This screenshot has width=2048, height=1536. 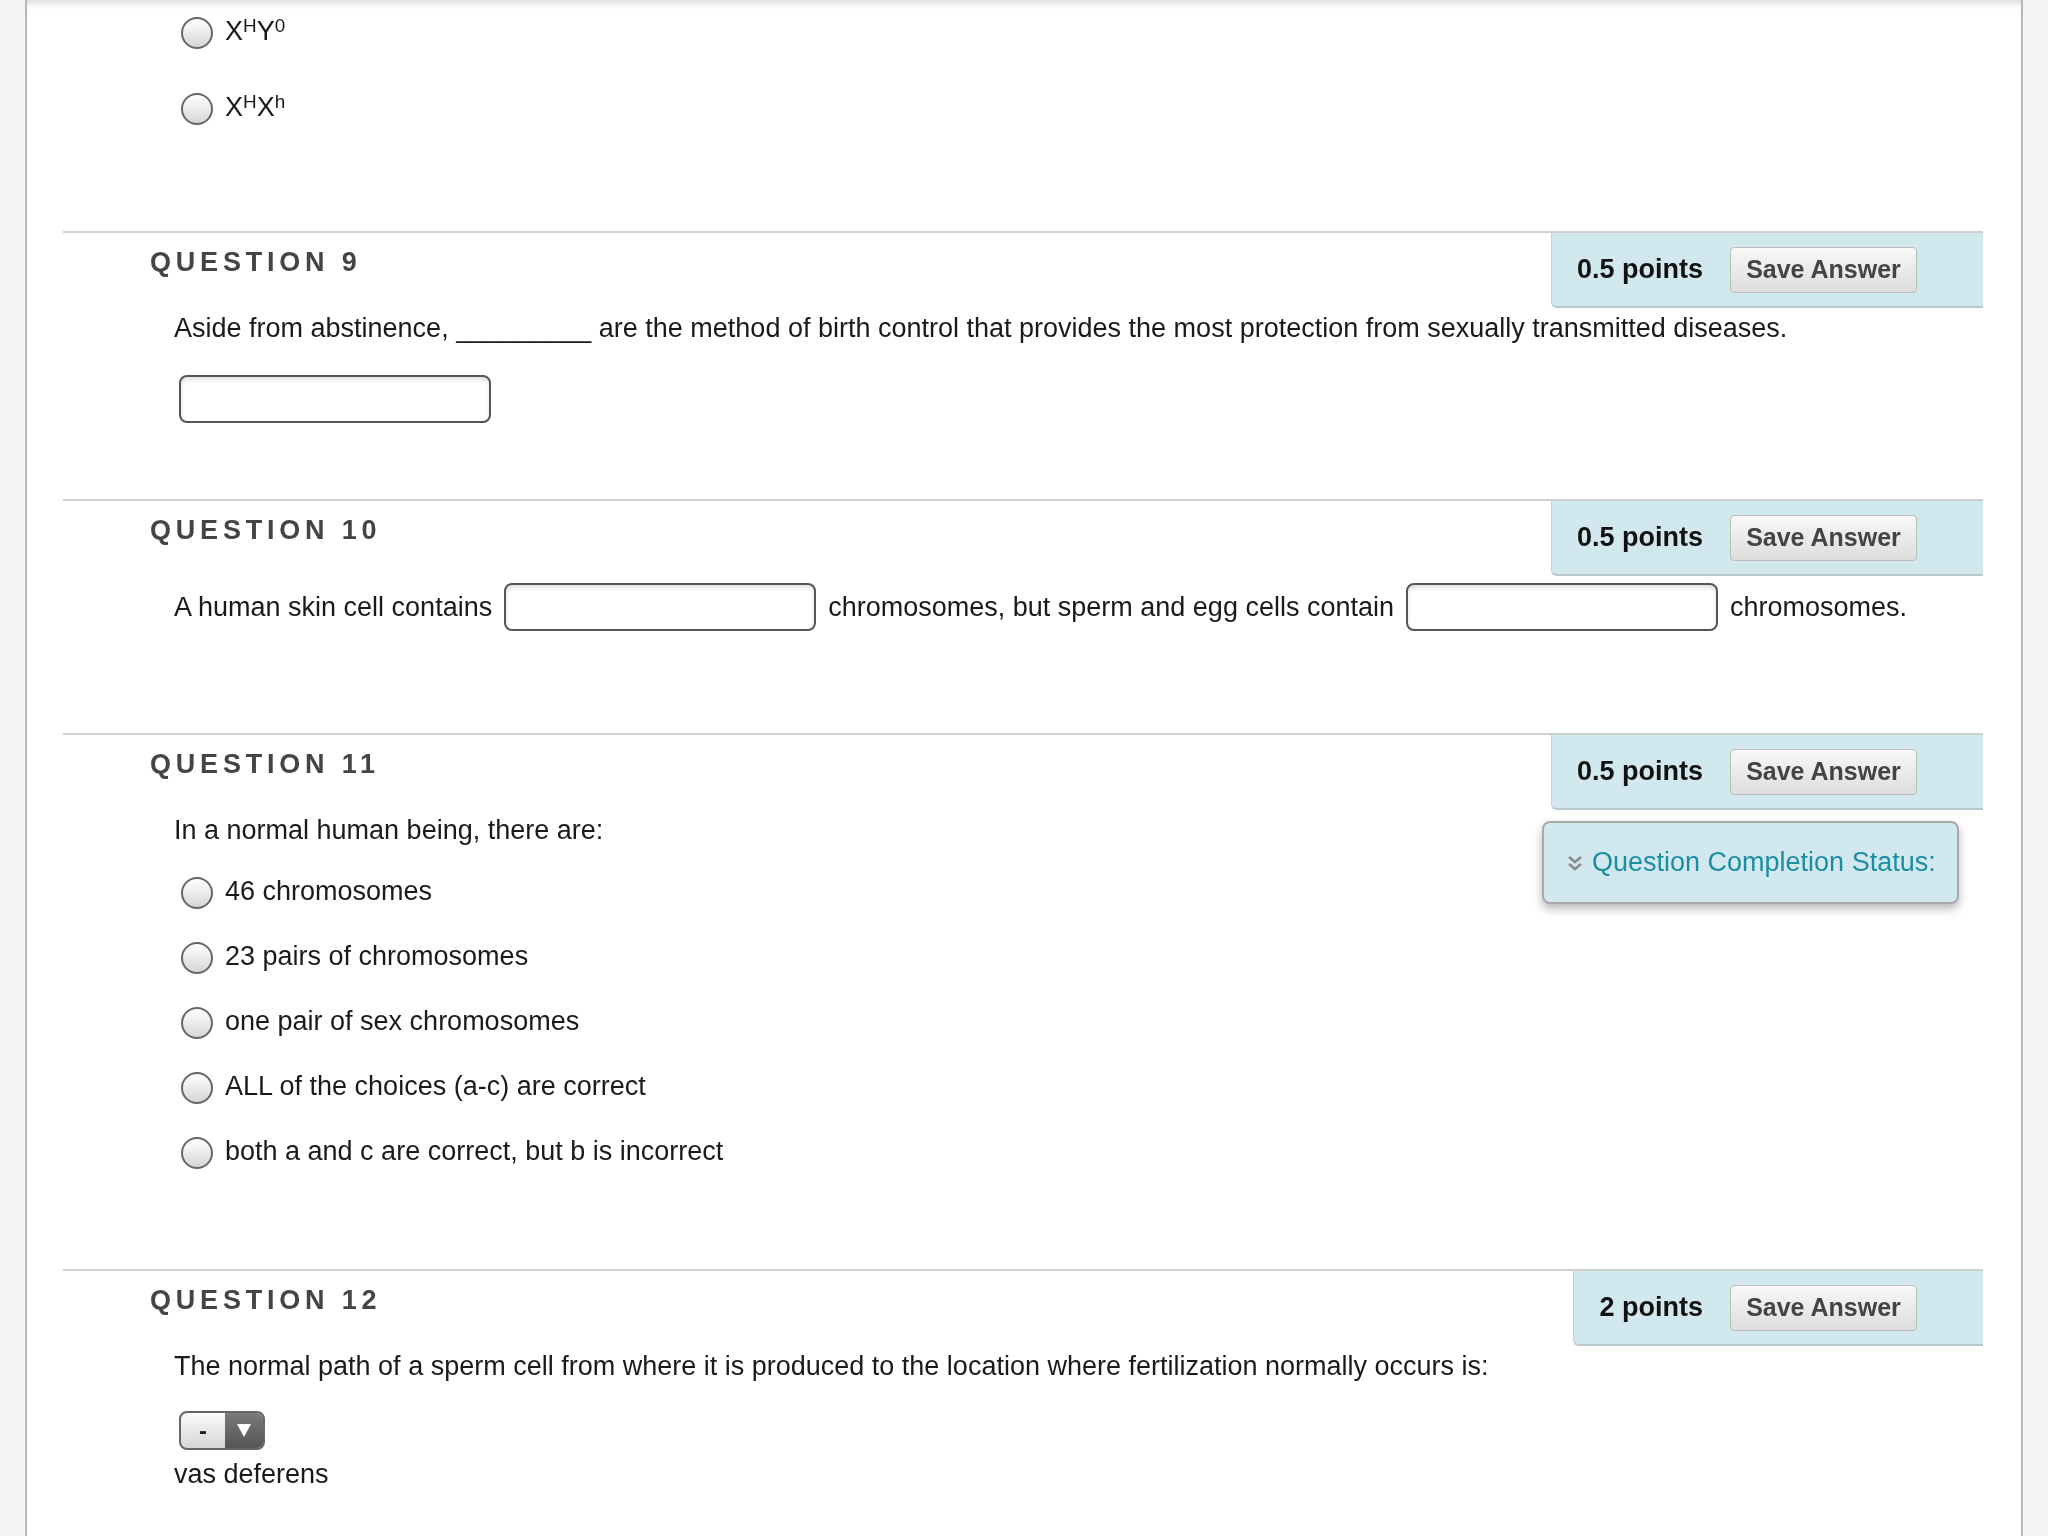 What do you see at coordinates (255, 107) in the screenshot?
I see `option-label: X$^{H}$X$^{h}$` at bounding box center [255, 107].